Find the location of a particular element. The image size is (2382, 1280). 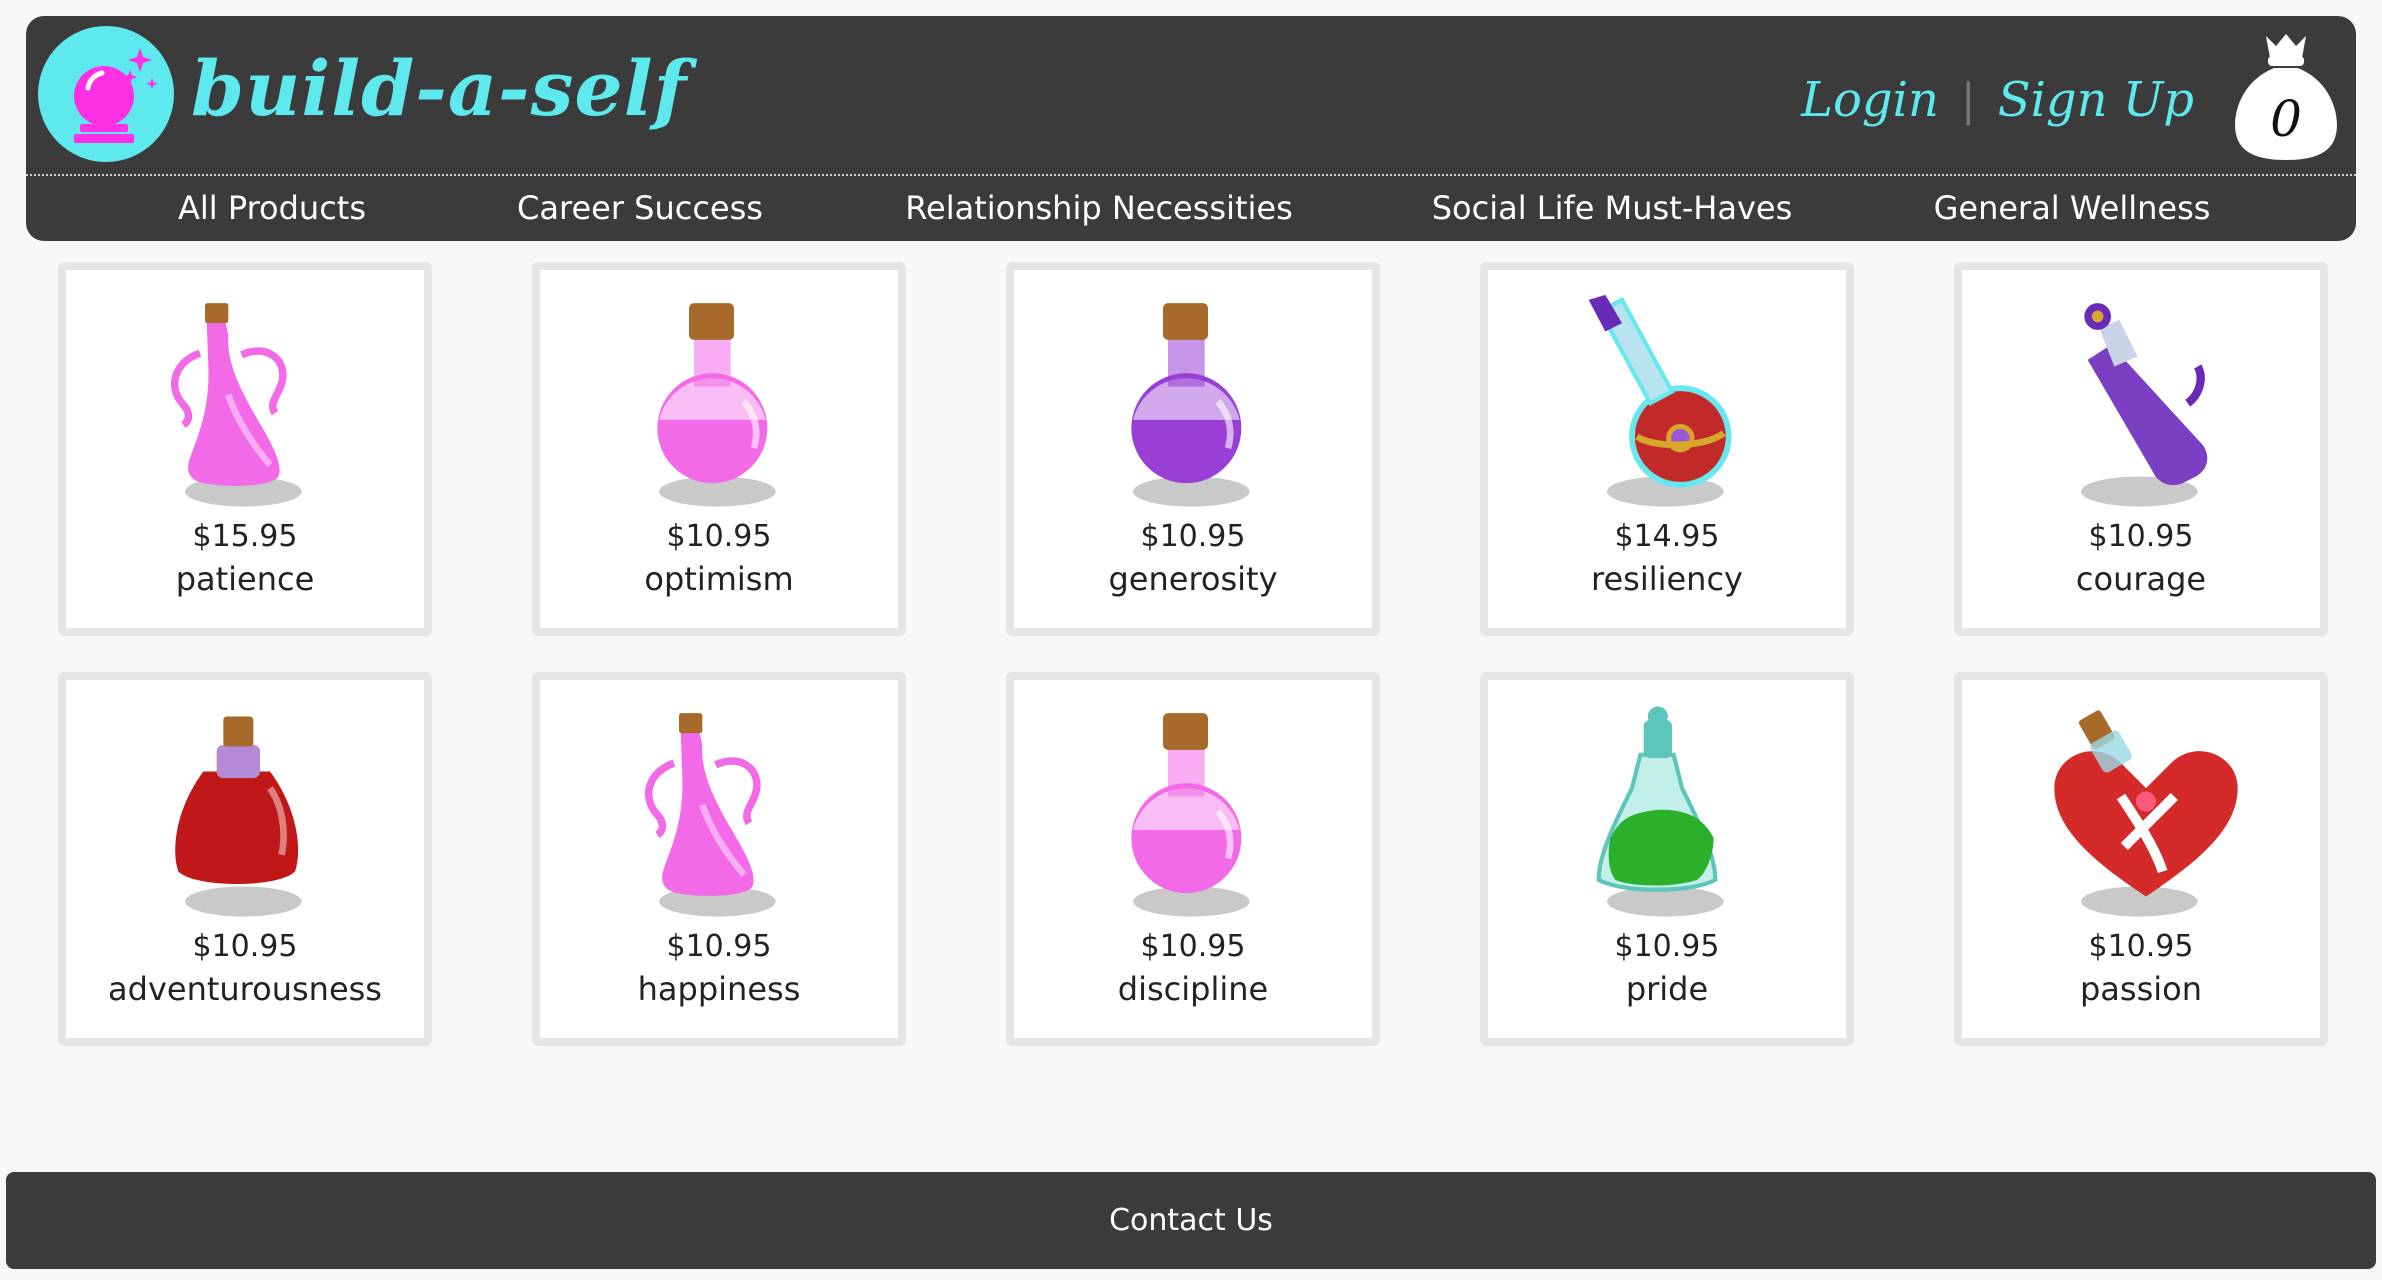

auth-links: Login | Sign Up is located at coordinates (1997, 100).